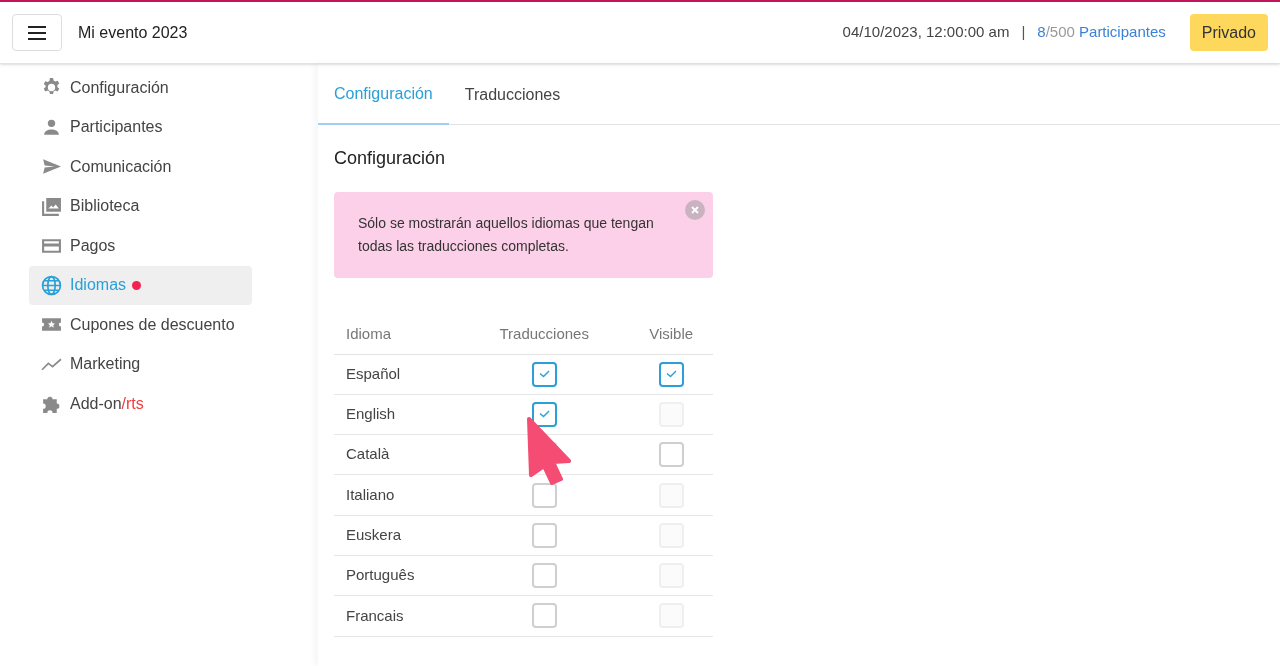 This screenshot has height=666, width=1280. Describe the element at coordinates (51, 285) in the screenshot. I see `globe-icon` at that location.